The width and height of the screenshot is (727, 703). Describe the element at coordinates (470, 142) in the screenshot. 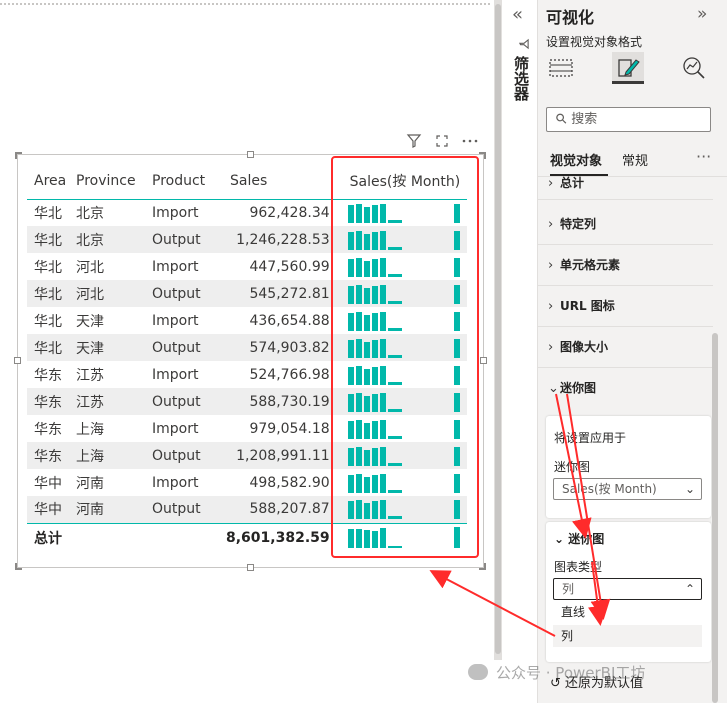

I see `more-options-icon` at that location.